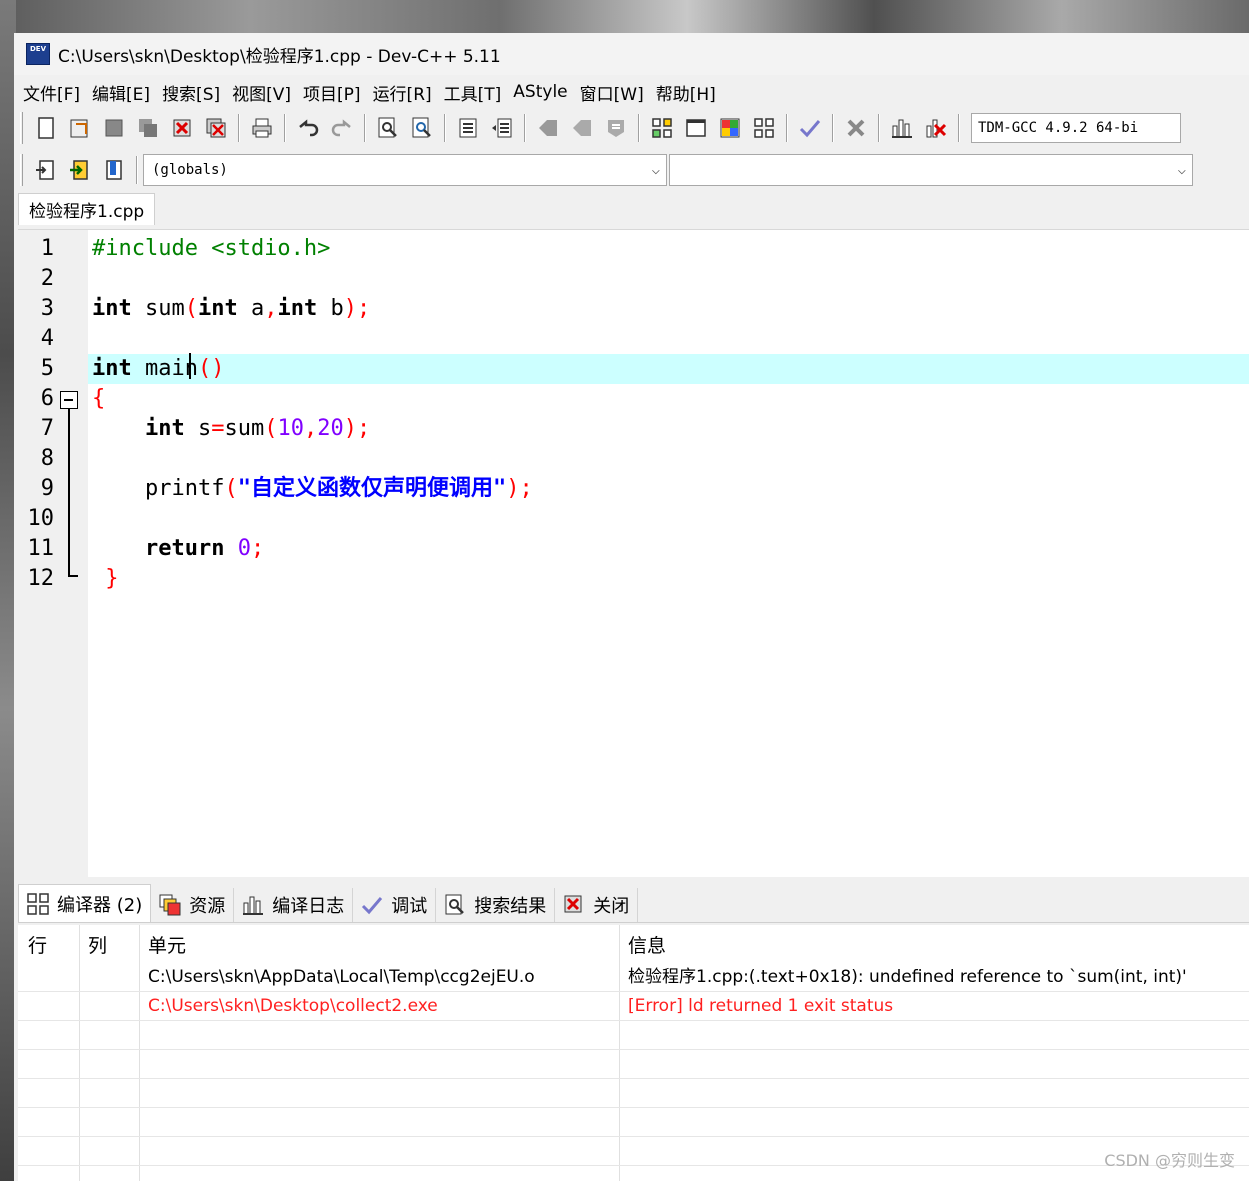 This screenshot has height=1181, width=1249. Describe the element at coordinates (182, 128) in the screenshot. I see `close-file-icon` at that location.